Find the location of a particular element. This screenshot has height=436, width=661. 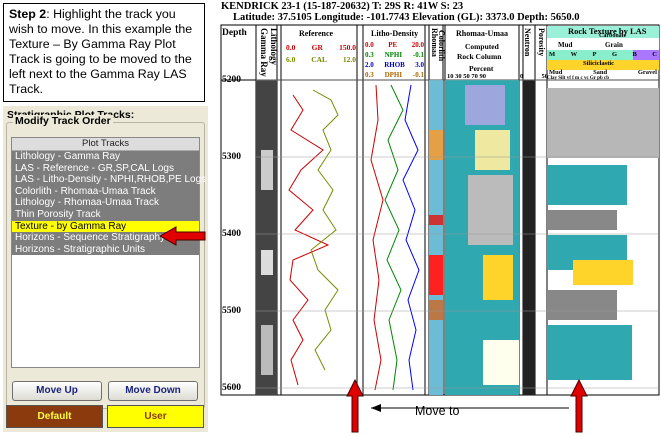

list-item: Thin Porosity Track is located at coordinates (105, 214).